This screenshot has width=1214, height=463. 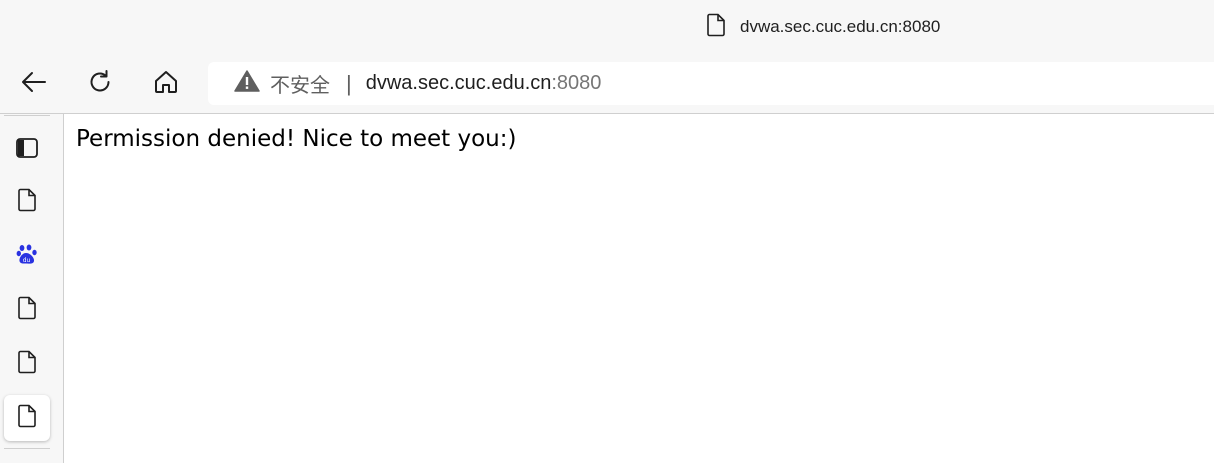 I want to click on url-port: :8080, so click(x=576, y=83).